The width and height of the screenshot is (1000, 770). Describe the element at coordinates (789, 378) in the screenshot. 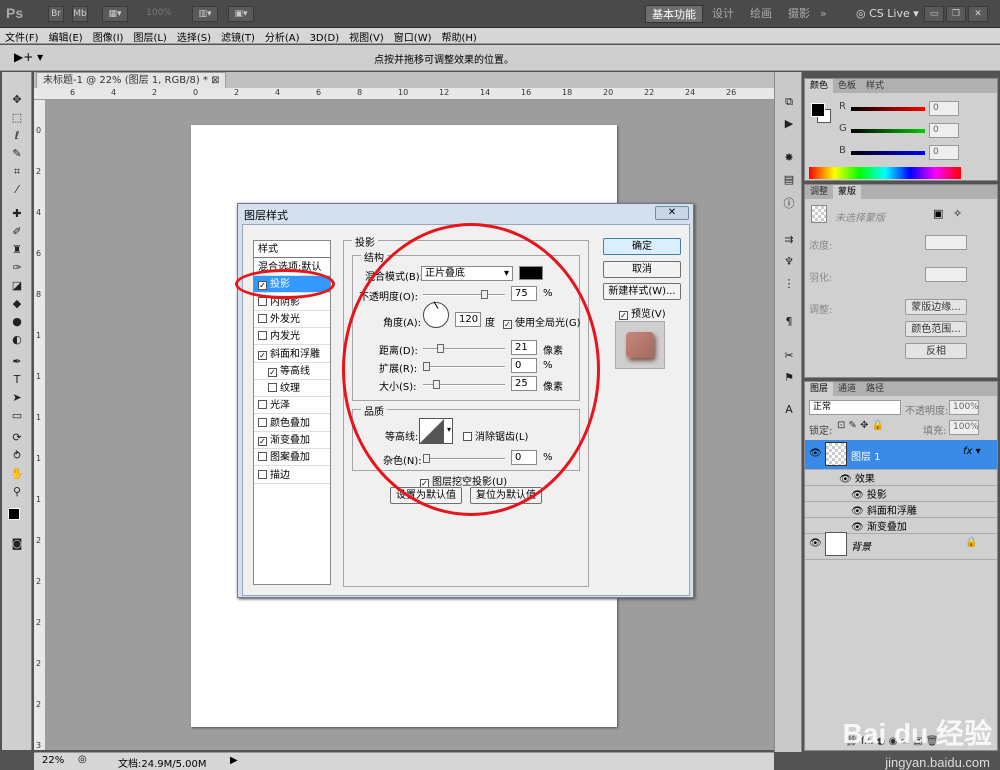

I see `measurement-panel-icon: ⚑` at that location.